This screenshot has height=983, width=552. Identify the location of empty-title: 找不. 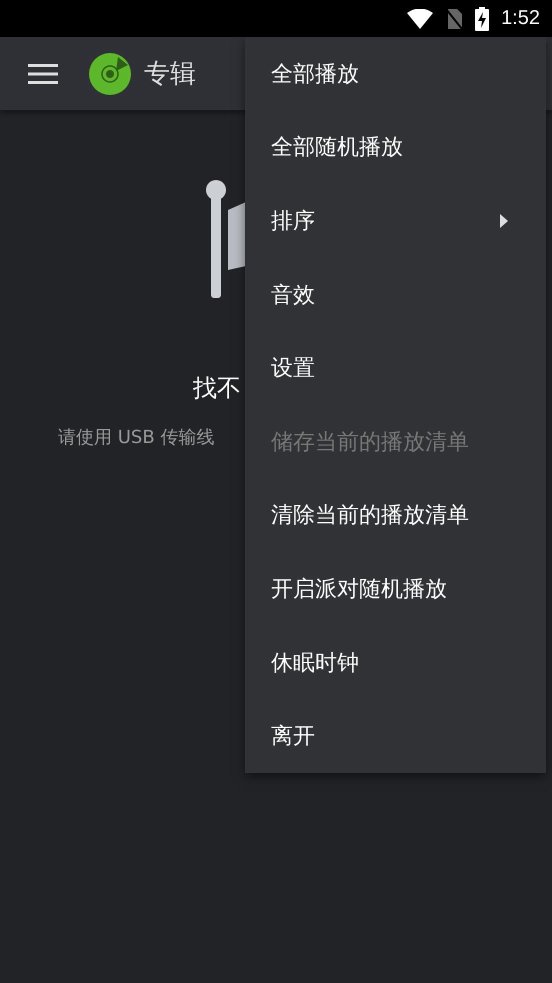
(217, 388).